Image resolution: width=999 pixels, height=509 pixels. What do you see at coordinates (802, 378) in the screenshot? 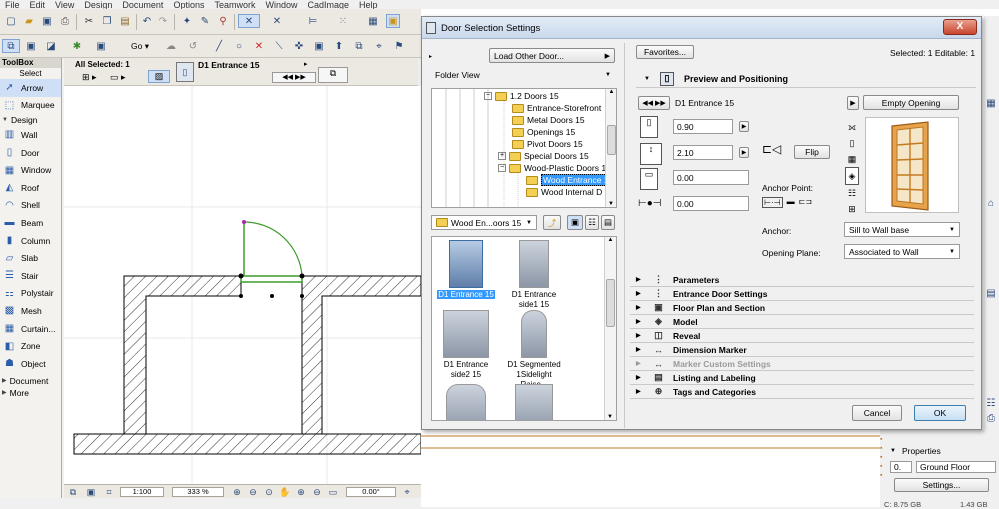
I see `section-listing-and-labeling: ▶ ▤ Listing and Labeling` at bounding box center [802, 378].